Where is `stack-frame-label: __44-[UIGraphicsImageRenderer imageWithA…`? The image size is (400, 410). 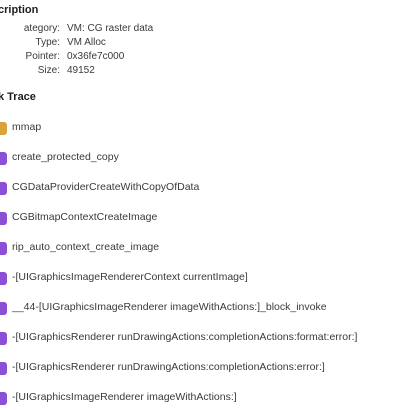 stack-frame-label: __44-[UIGraphicsImageRenderer imageWithA… is located at coordinates (169, 307).